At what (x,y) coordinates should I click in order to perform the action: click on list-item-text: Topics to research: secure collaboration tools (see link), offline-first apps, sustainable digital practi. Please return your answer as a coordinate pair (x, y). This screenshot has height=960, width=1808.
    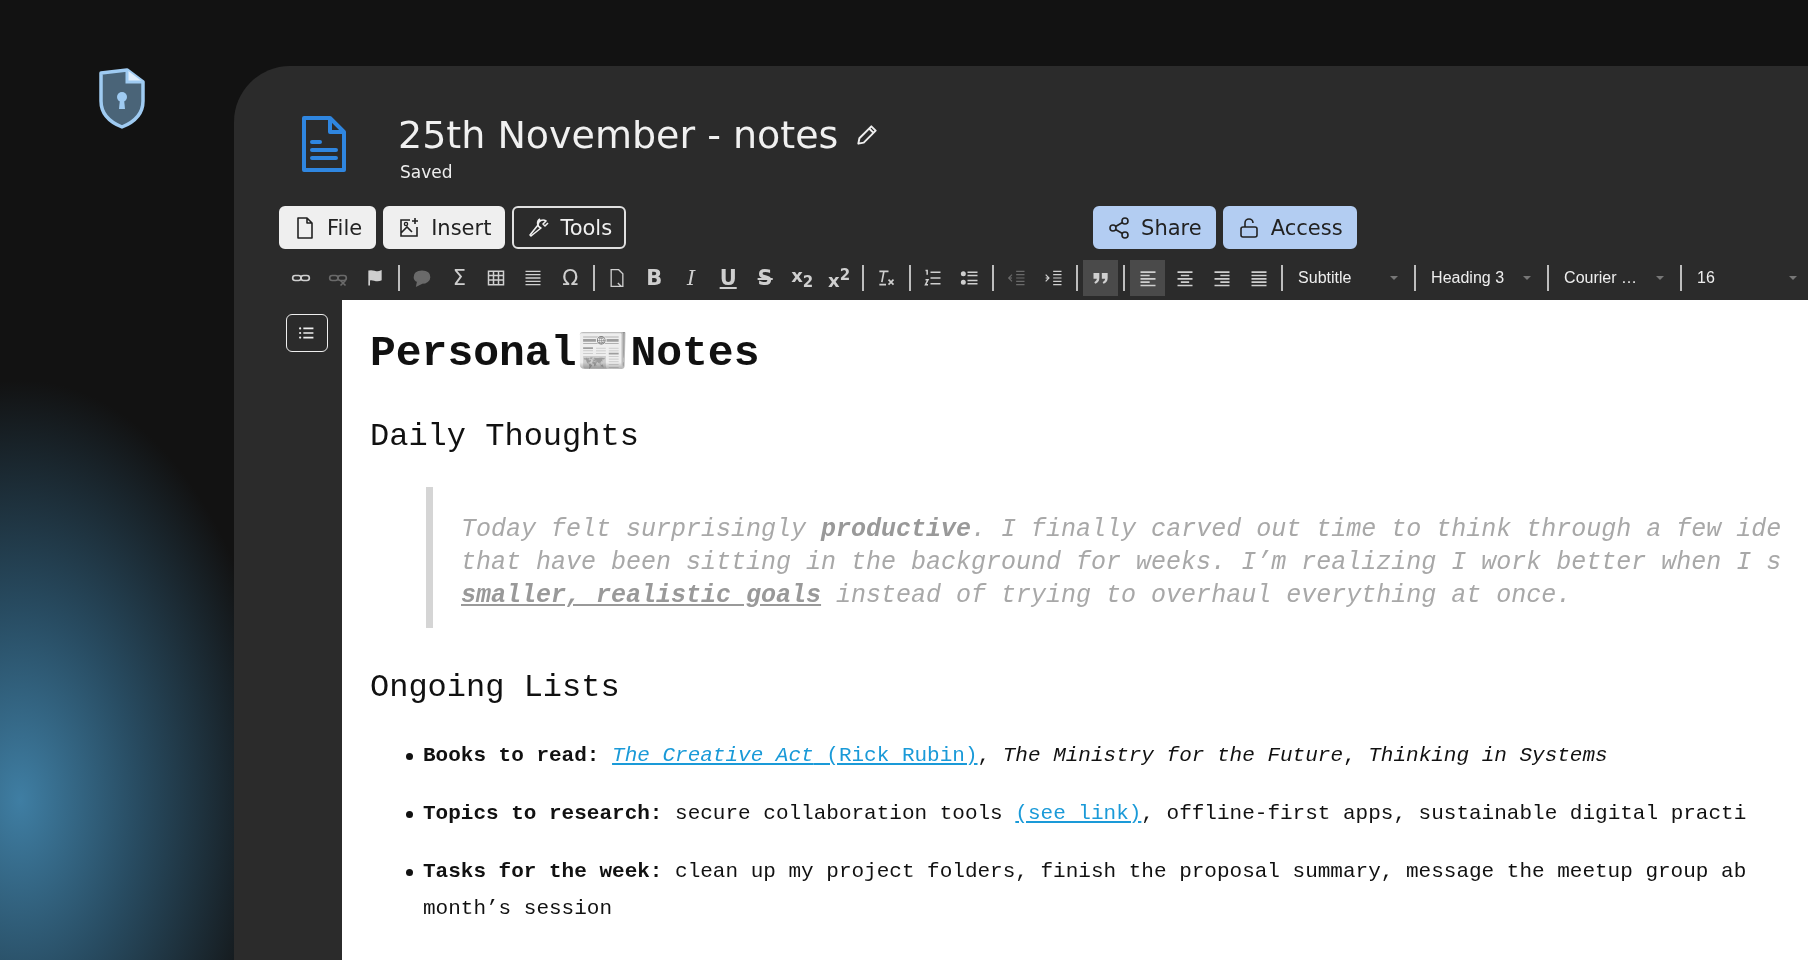
    Looking at the image, I should click on (1085, 814).